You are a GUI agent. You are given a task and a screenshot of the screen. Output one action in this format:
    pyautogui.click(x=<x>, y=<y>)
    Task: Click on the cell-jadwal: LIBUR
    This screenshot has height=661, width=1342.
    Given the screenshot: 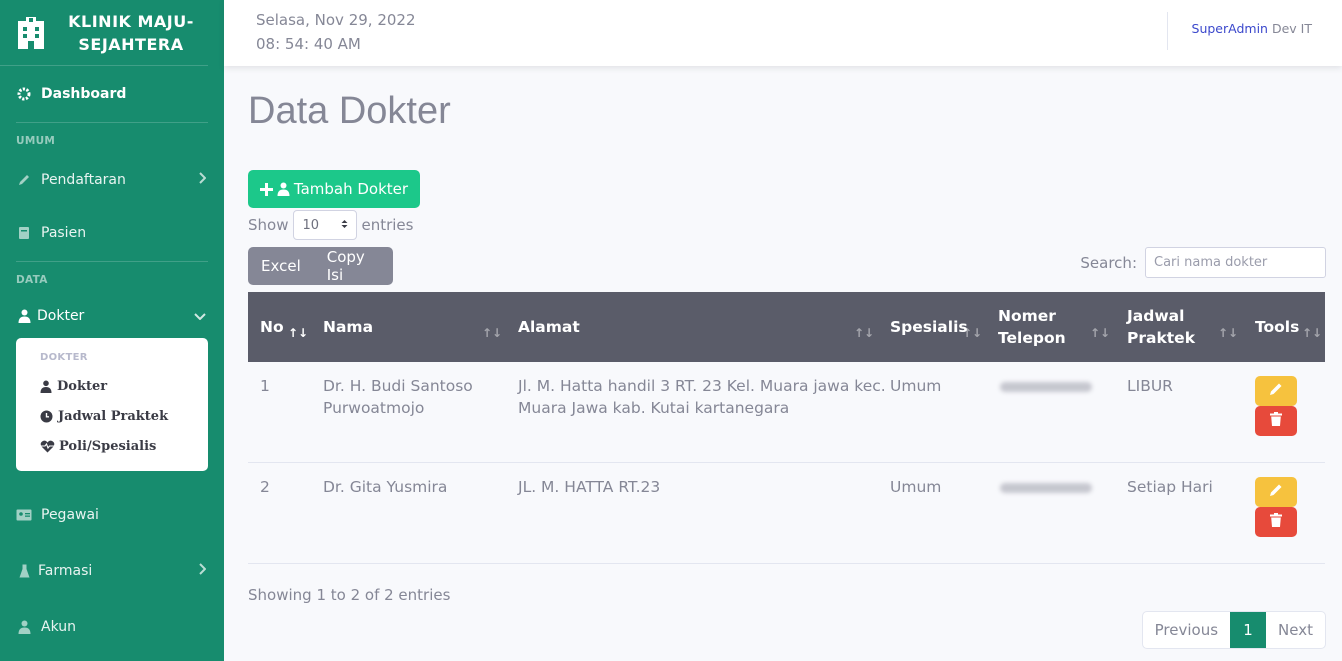 What is the action you would take?
    pyautogui.click(x=1150, y=386)
    